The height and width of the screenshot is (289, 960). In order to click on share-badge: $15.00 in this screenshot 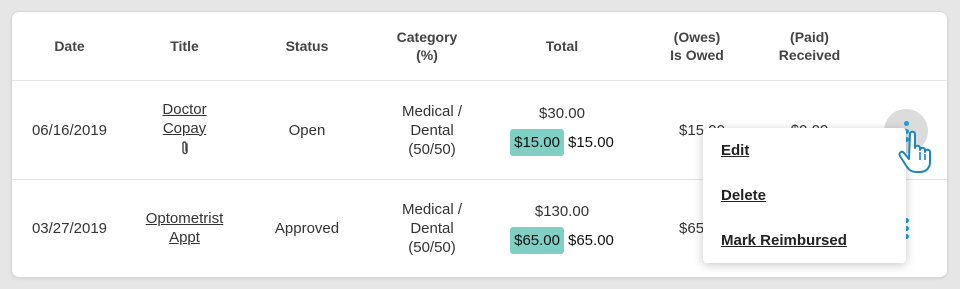, I will do `click(537, 142)`.